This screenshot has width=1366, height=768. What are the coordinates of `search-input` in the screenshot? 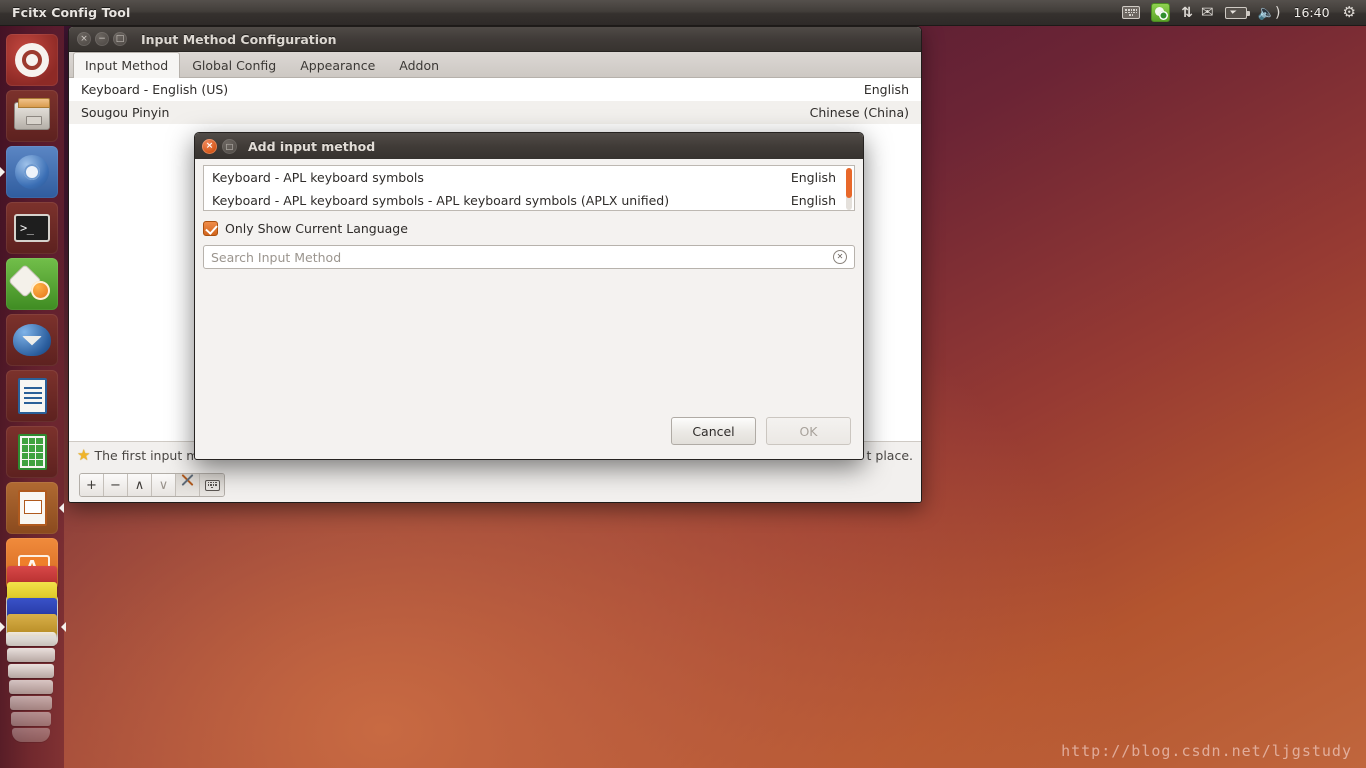 It's located at (522, 257).